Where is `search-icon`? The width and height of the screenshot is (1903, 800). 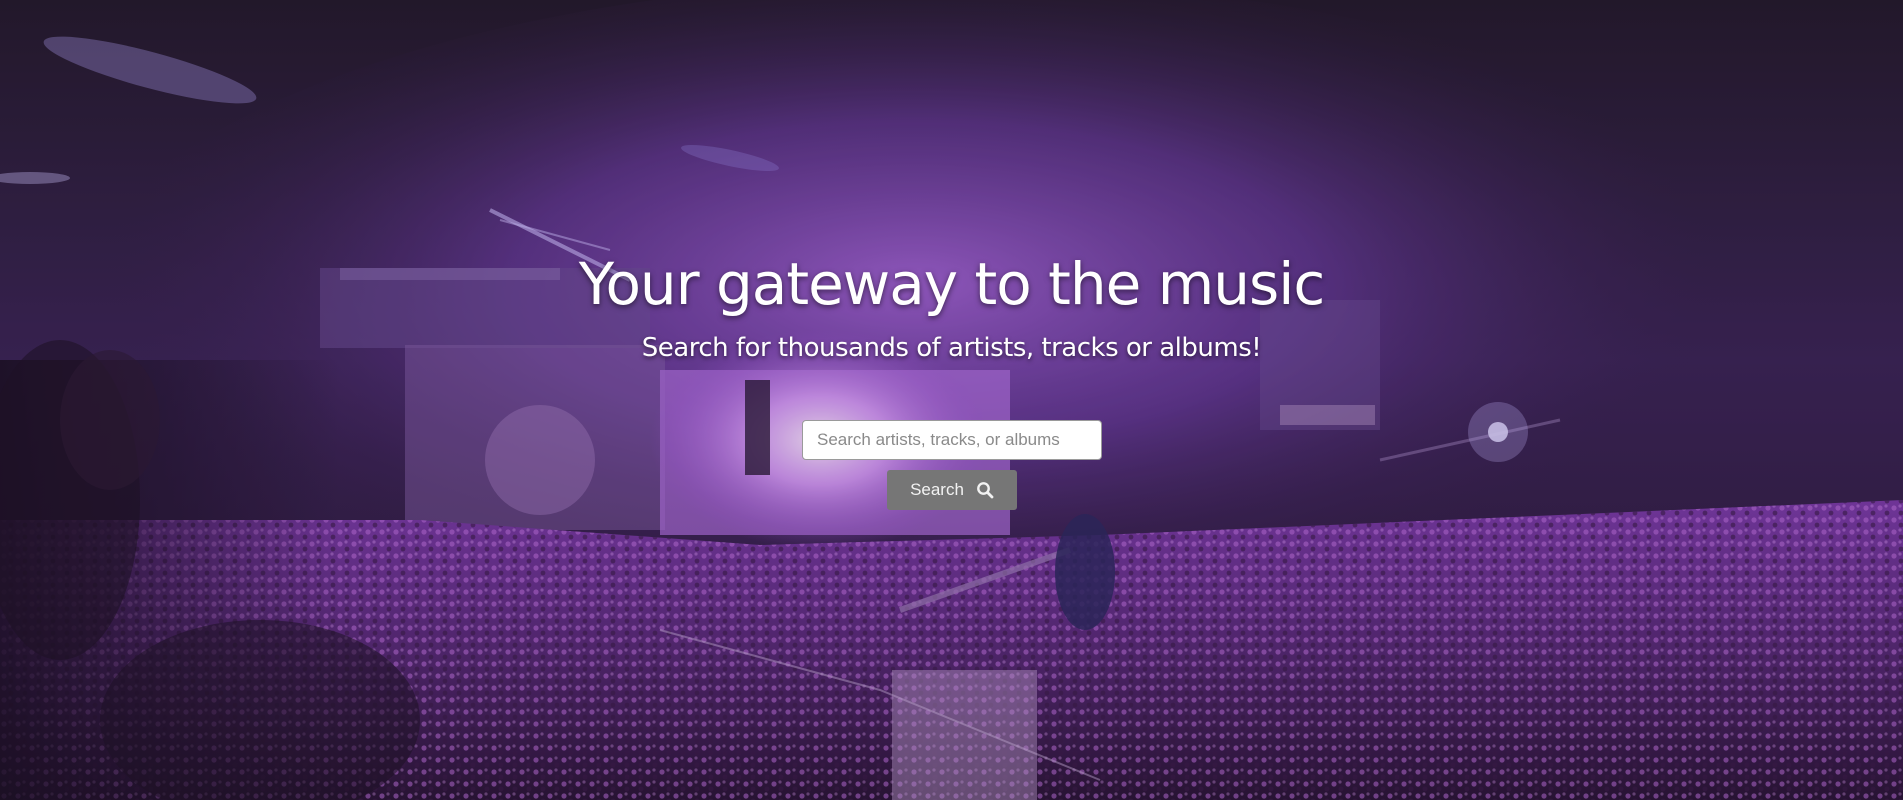 search-icon is located at coordinates (985, 490).